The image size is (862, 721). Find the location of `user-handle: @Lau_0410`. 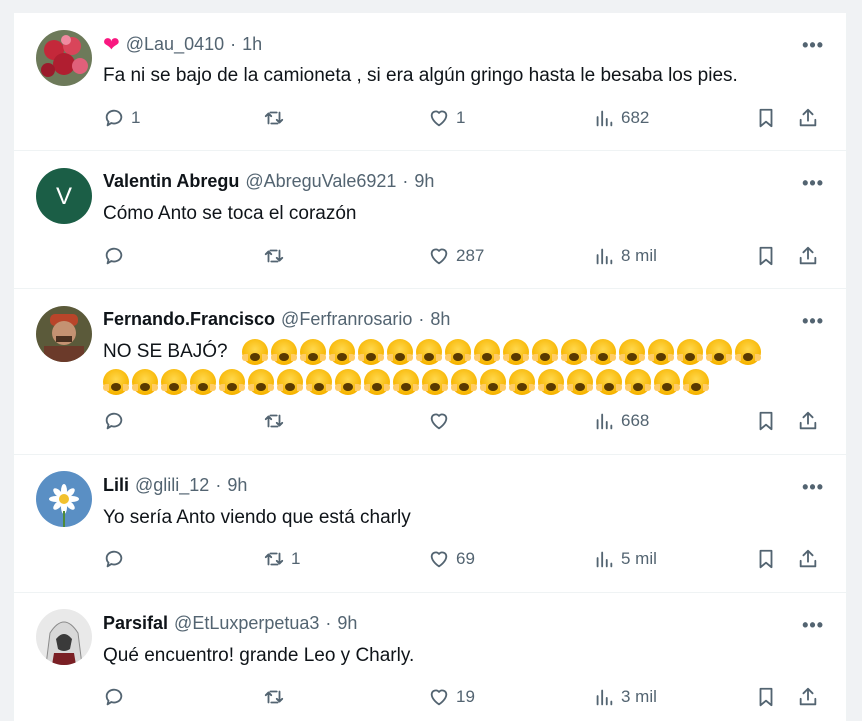

user-handle: @Lau_0410 is located at coordinates (175, 44).